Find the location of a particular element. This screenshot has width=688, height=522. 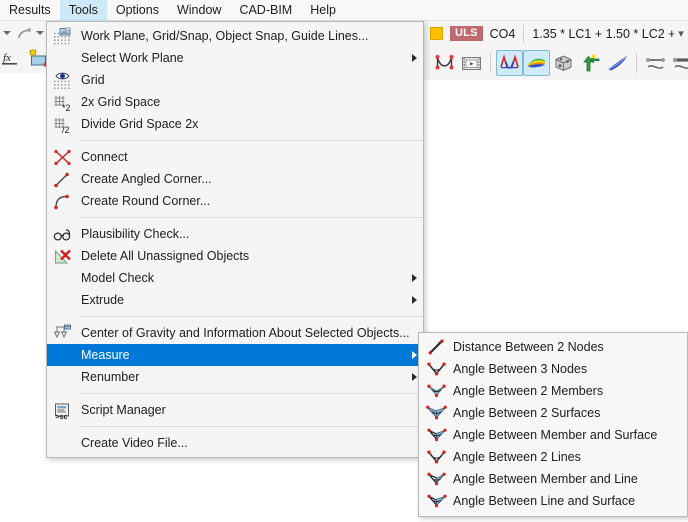

canvas-background-left is located at coordinates (23, 297).